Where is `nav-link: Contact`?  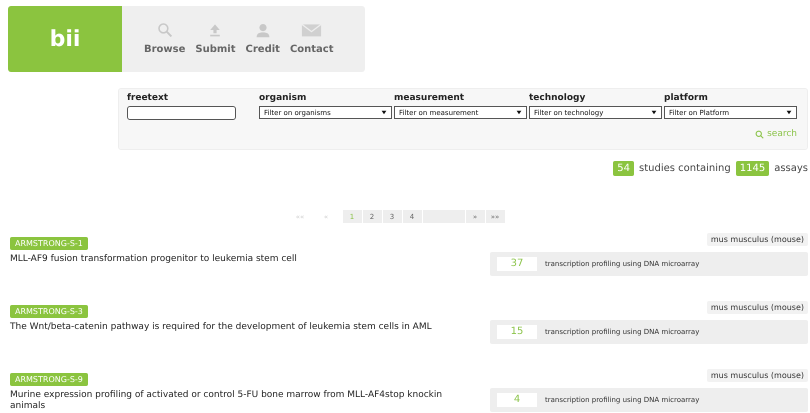
nav-link: Contact is located at coordinates (312, 47).